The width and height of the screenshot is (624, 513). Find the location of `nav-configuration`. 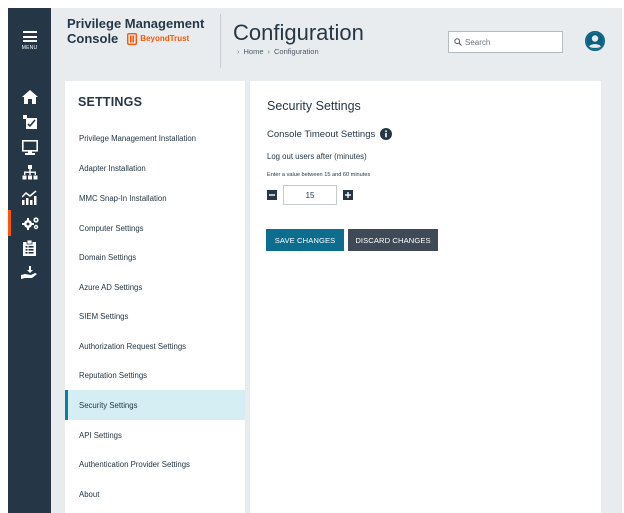

nav-configuration is located at coordinates (29, 223).